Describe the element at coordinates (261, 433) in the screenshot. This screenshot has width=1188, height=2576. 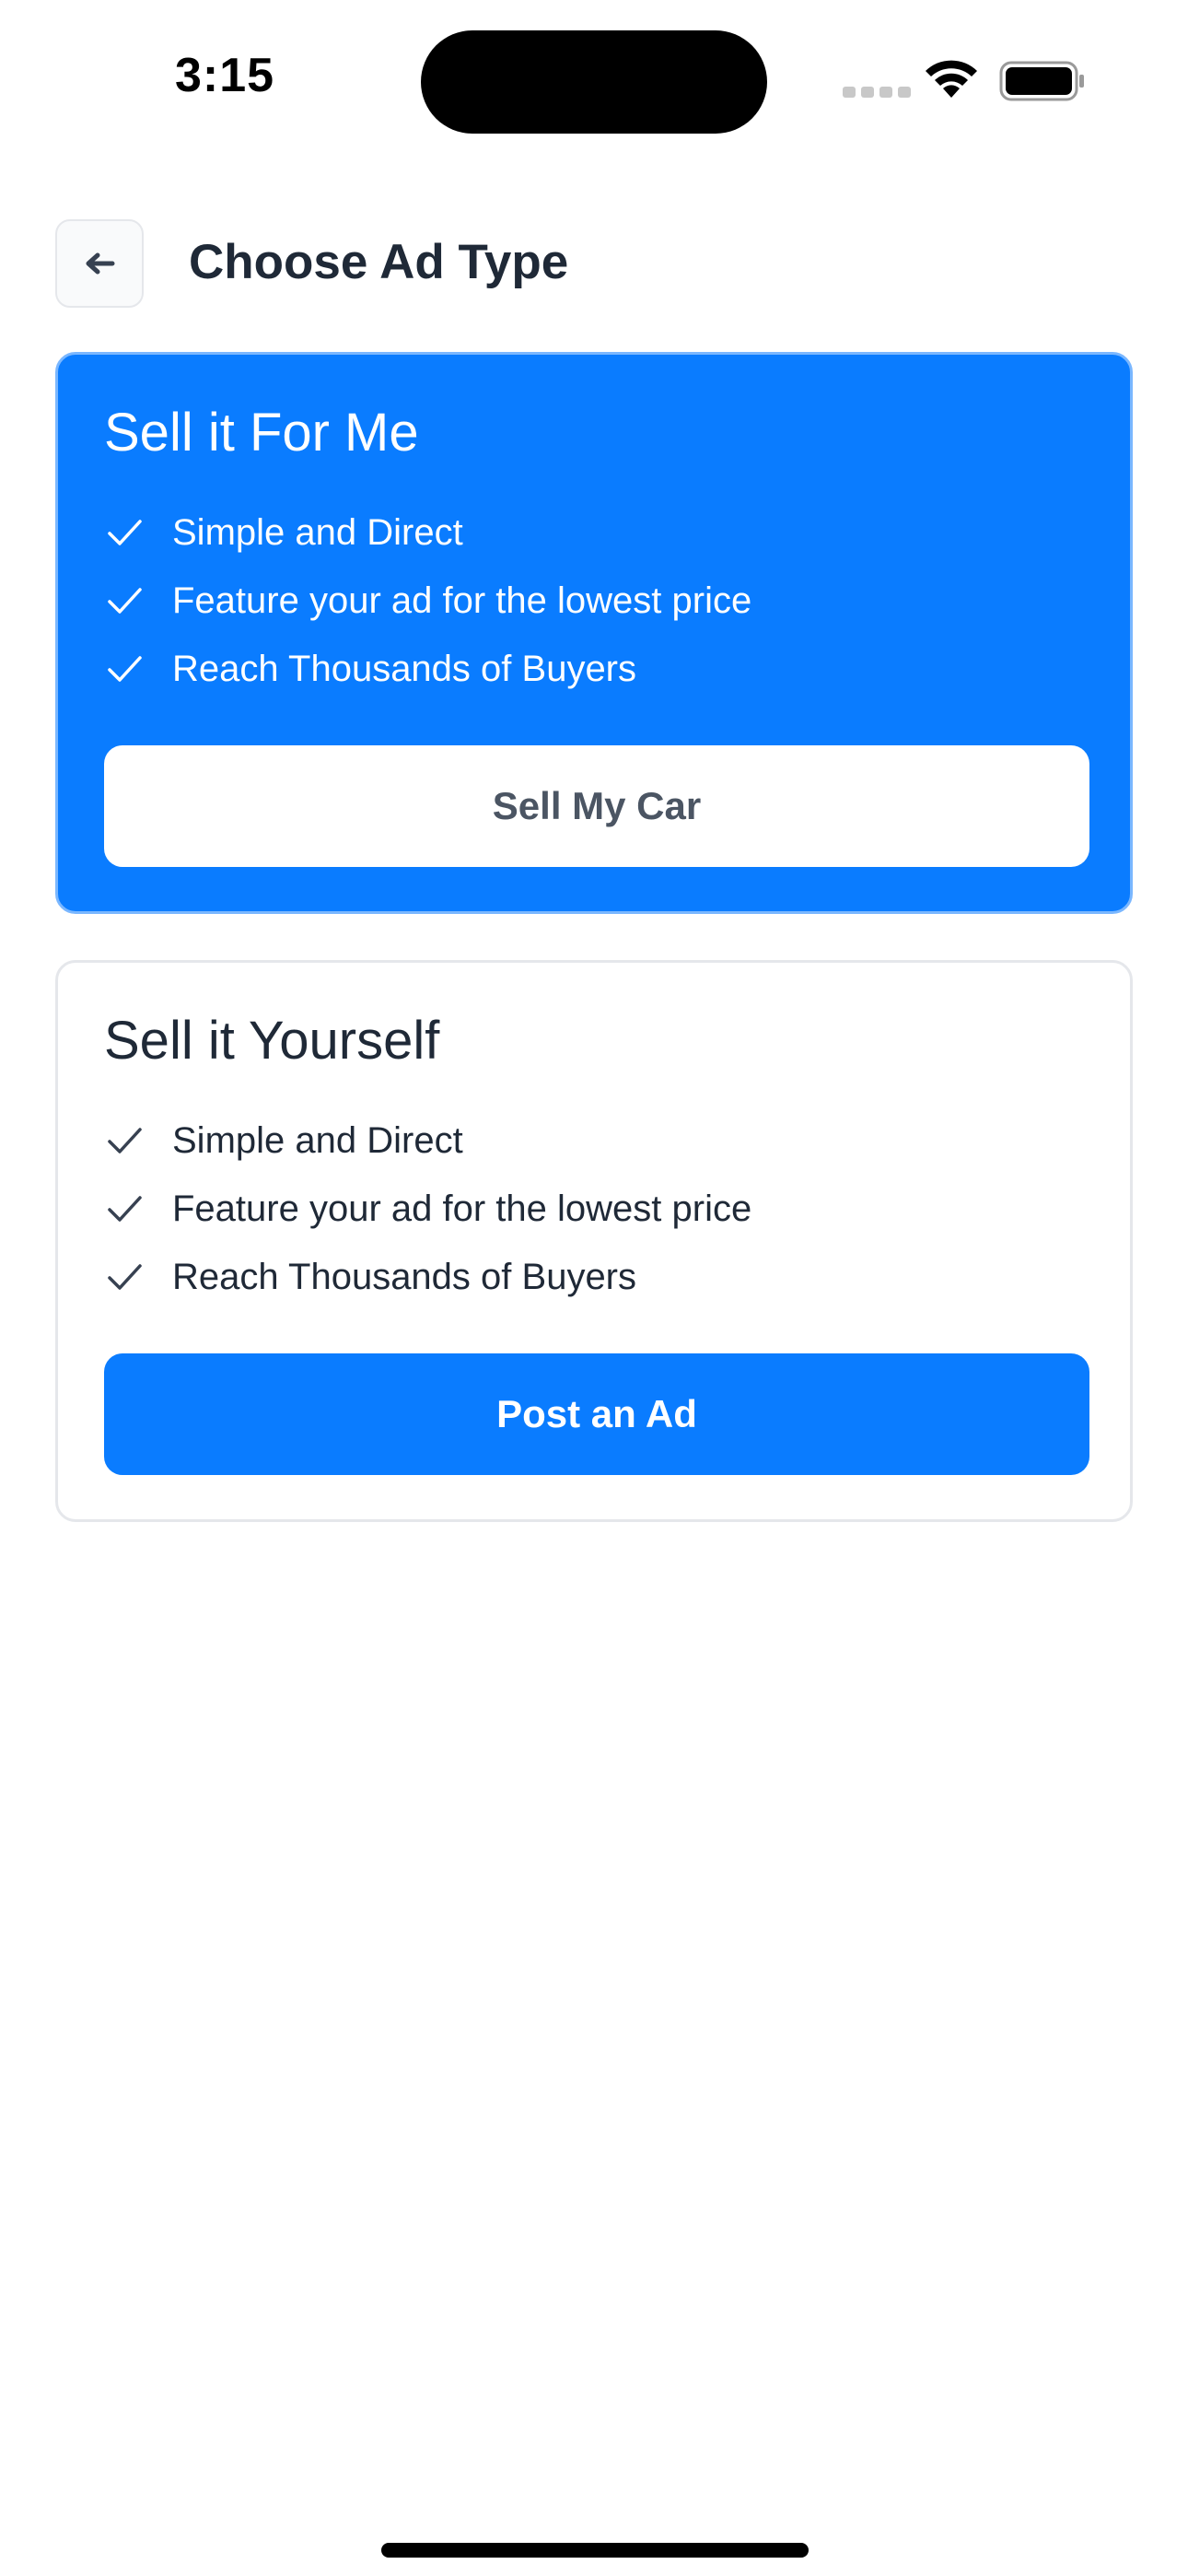
I see `card-title: Sell it For Me` at that location.